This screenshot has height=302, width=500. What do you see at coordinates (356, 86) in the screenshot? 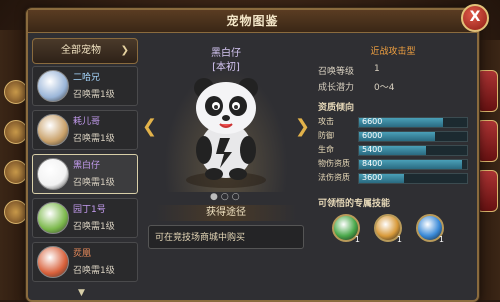
I see `growth-potential-row: 成长潜力 0～4` at bounding box center [356, 86].